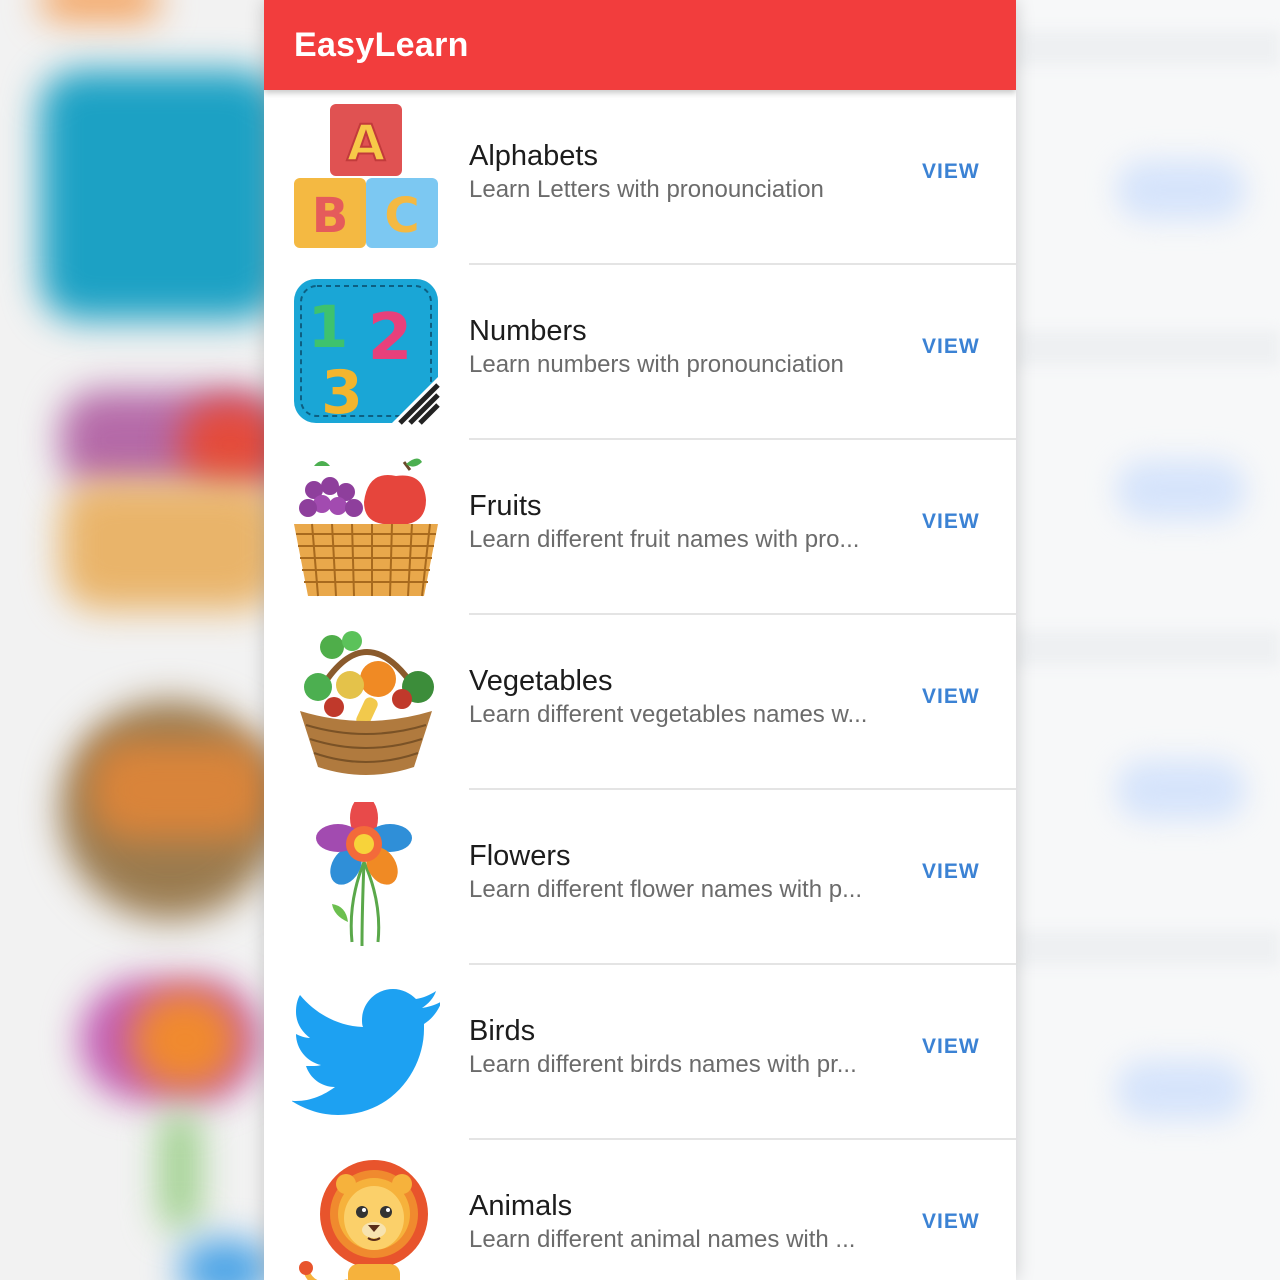 The image size is (1280, 1280). Describe the element at coordinates (330, 216) in the screenshot. I see `svg-text: B` at that location.